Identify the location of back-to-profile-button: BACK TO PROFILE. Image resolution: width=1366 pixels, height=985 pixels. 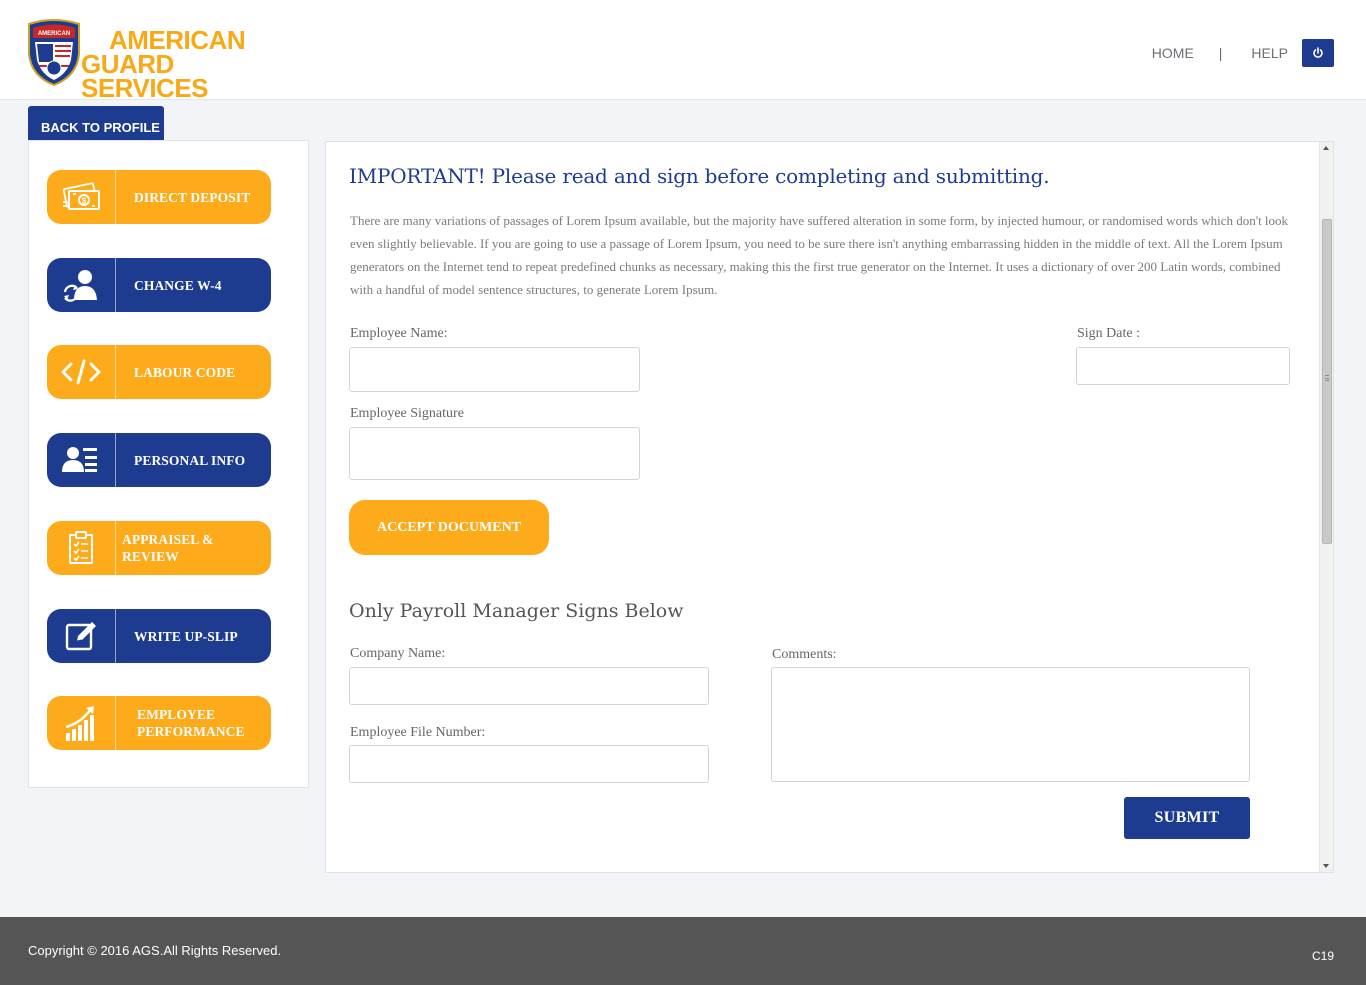
(96, 123).